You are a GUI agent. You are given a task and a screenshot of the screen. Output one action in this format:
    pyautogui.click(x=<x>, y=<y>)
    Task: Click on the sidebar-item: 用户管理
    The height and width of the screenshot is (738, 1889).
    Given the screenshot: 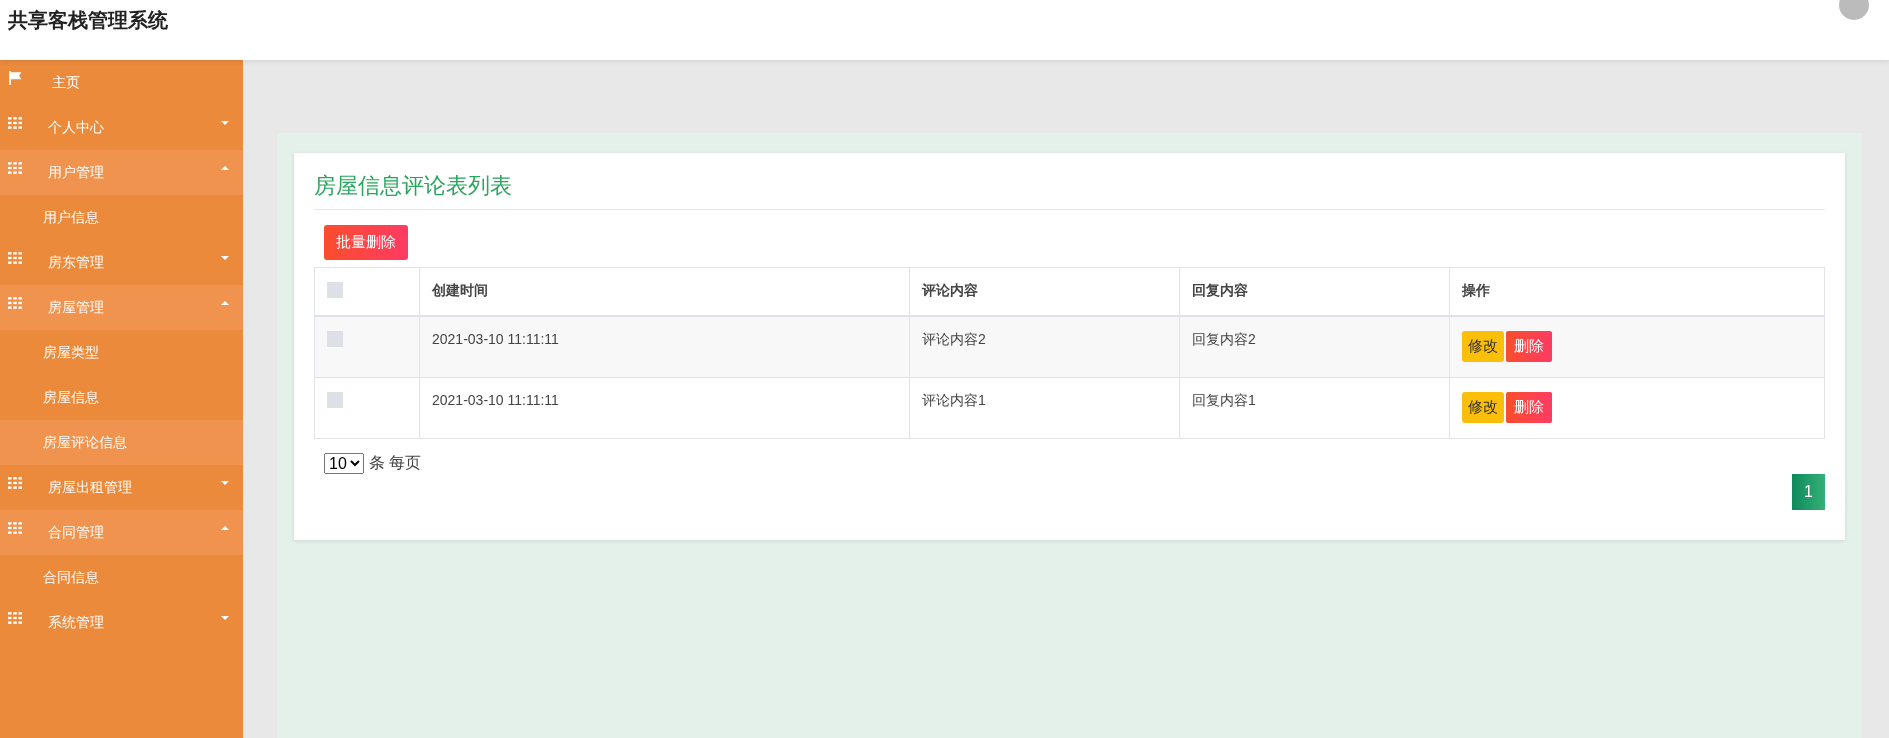 What is the action you would take?
    pyautogui.click(x=121, y=172)
    